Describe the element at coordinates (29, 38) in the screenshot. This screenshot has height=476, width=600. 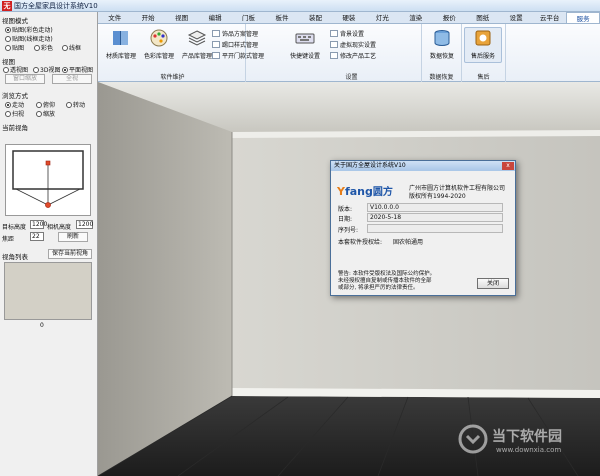
I see `view-mode-texture-wire-walk: 贴图(线框走动)` at that location.